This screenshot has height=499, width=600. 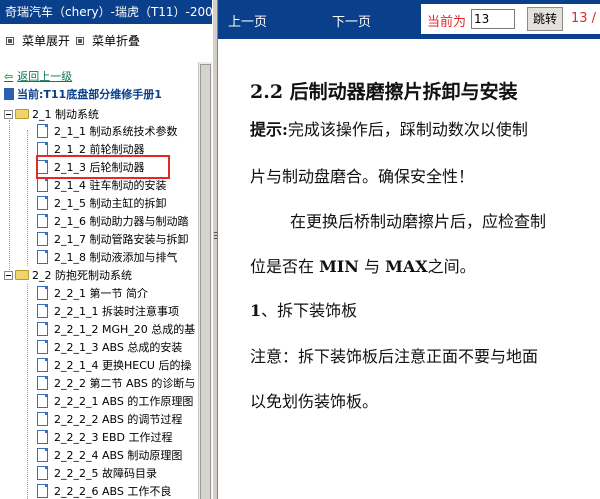 What do you see at coordinates (585, 18) in the screenshot?
I see `page-count: 13 / 4` at bounding box center [585, 18].